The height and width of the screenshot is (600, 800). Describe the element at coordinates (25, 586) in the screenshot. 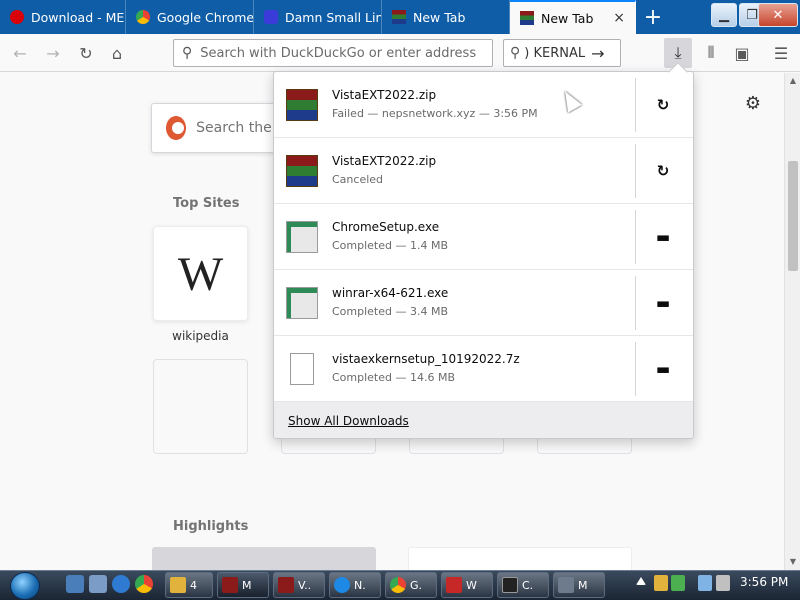

I see `start-button` at that location.